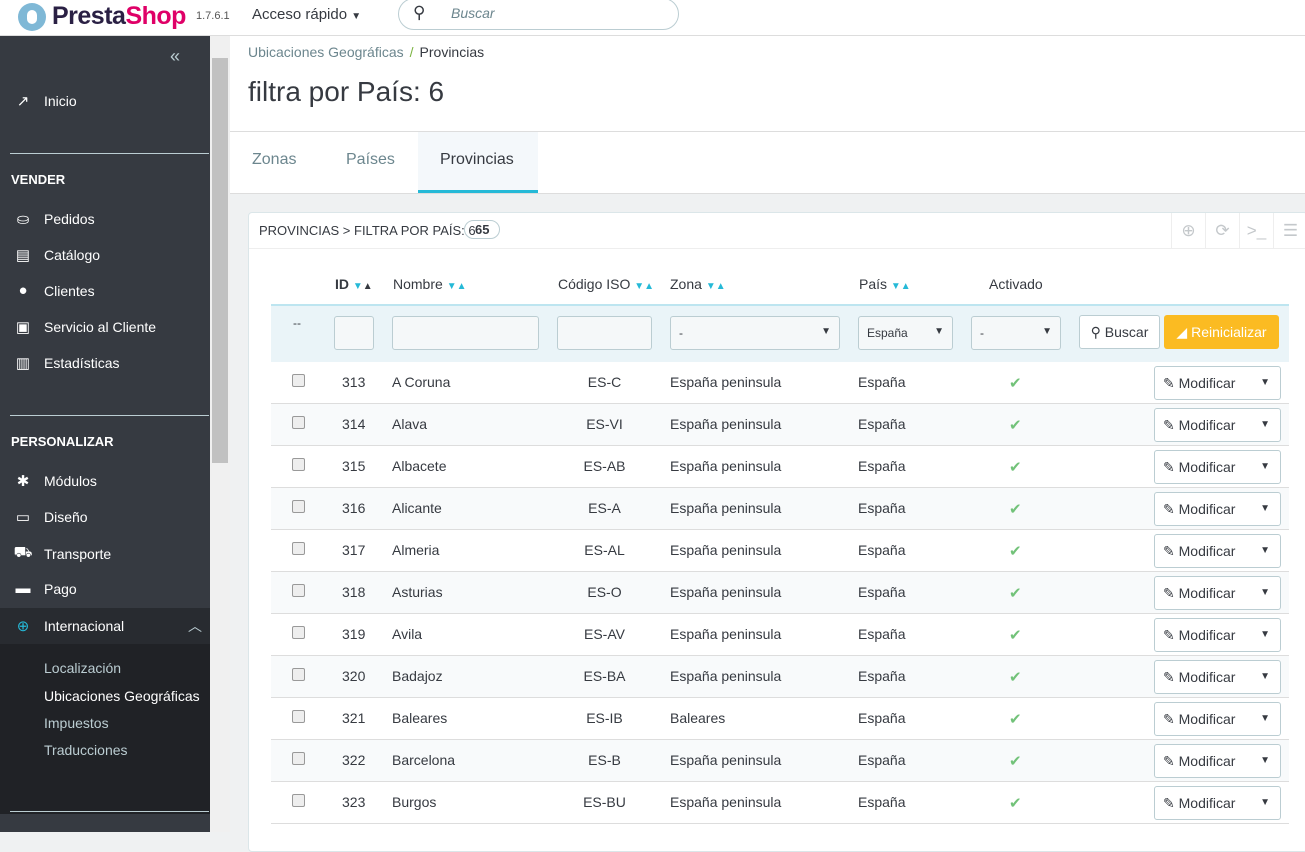  Describe the element at coordinates (604, 333) in the screenshot. I see `filter-iso-input` at that location.